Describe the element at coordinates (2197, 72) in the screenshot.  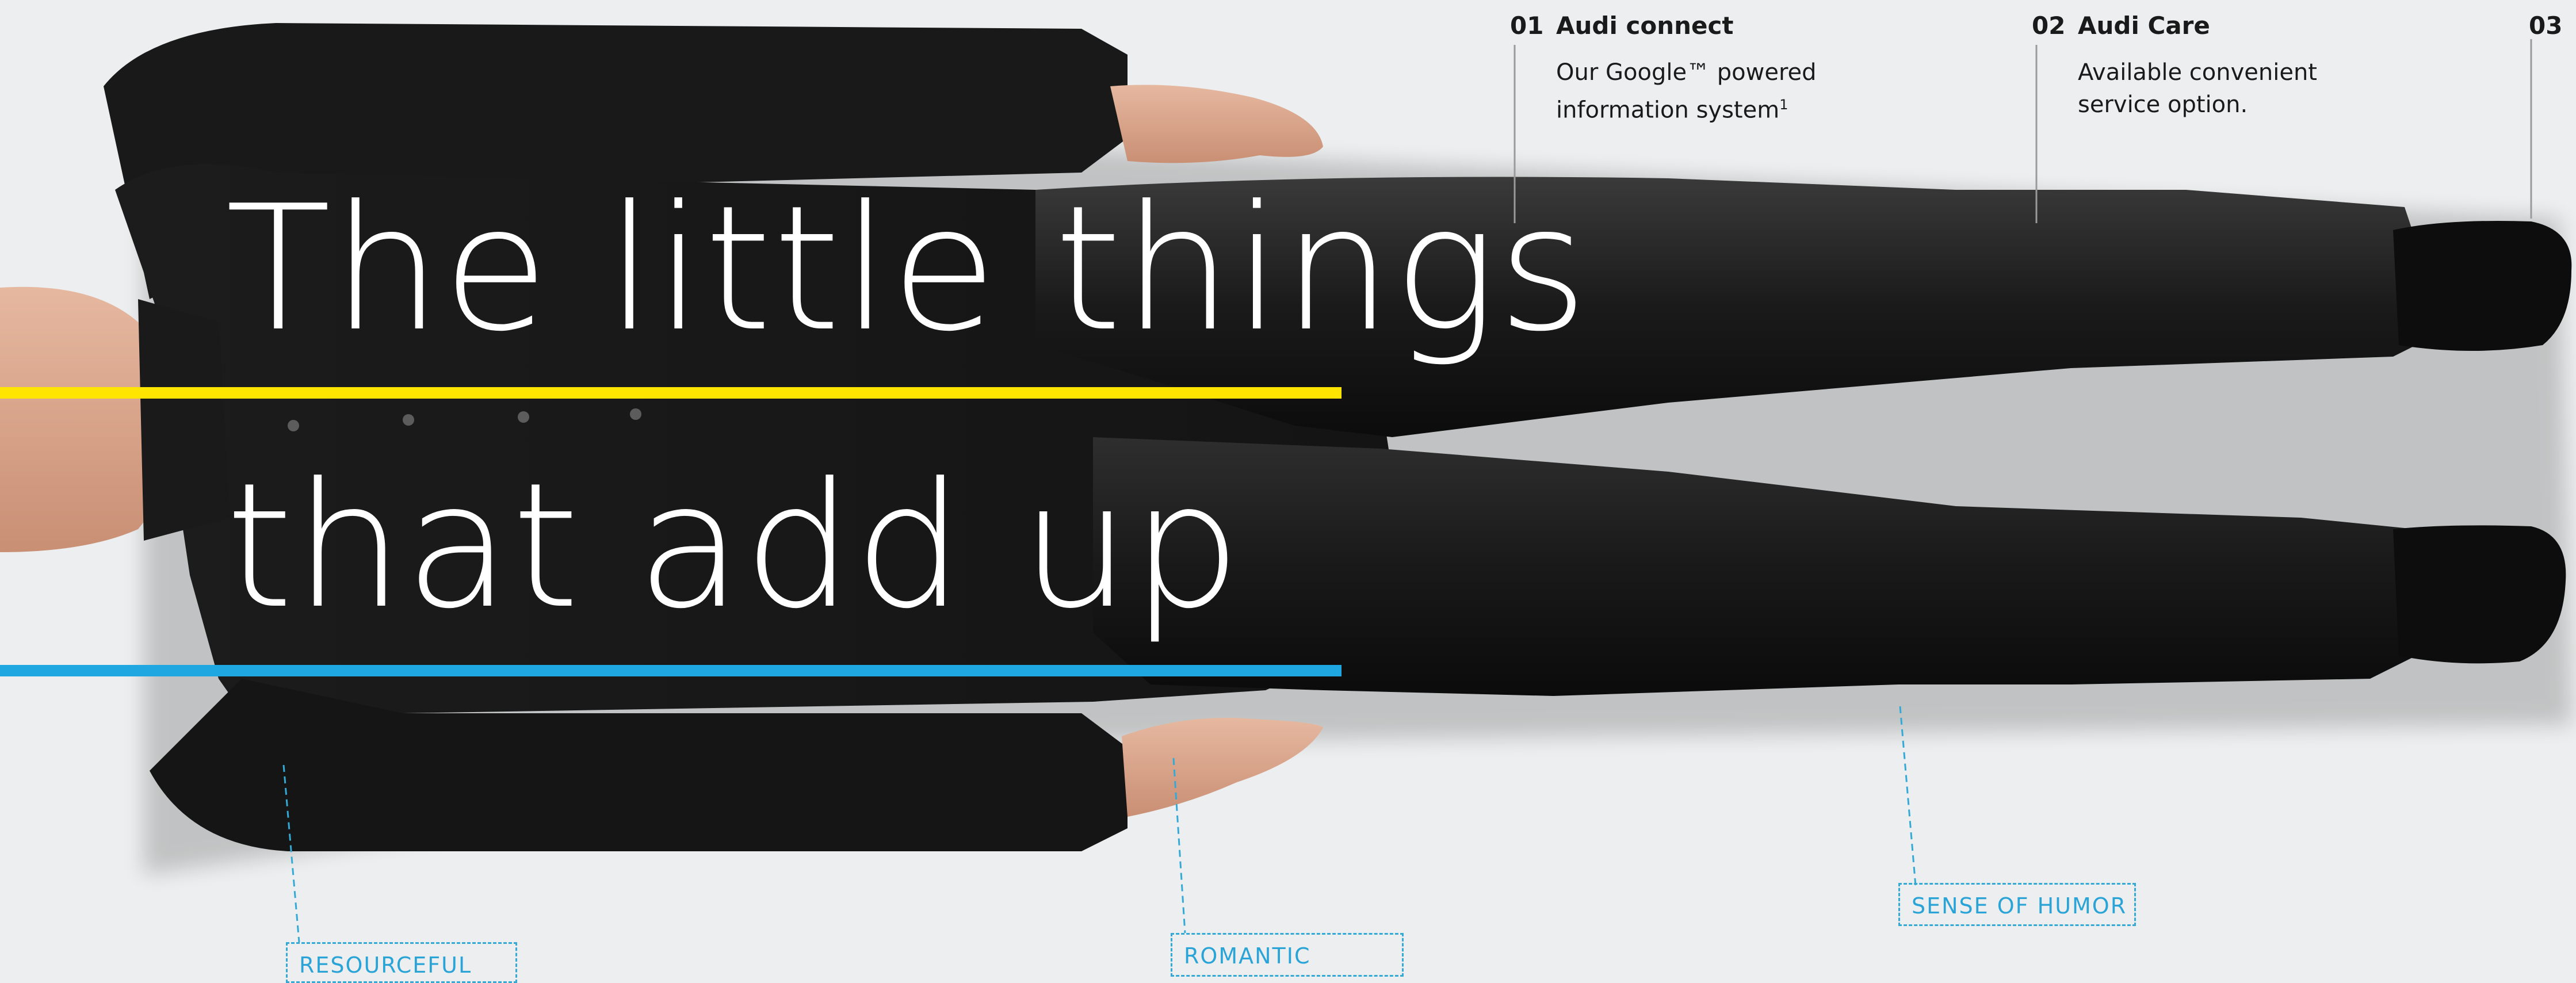
I see `feature-description-line-1: Available convenient` at that location.